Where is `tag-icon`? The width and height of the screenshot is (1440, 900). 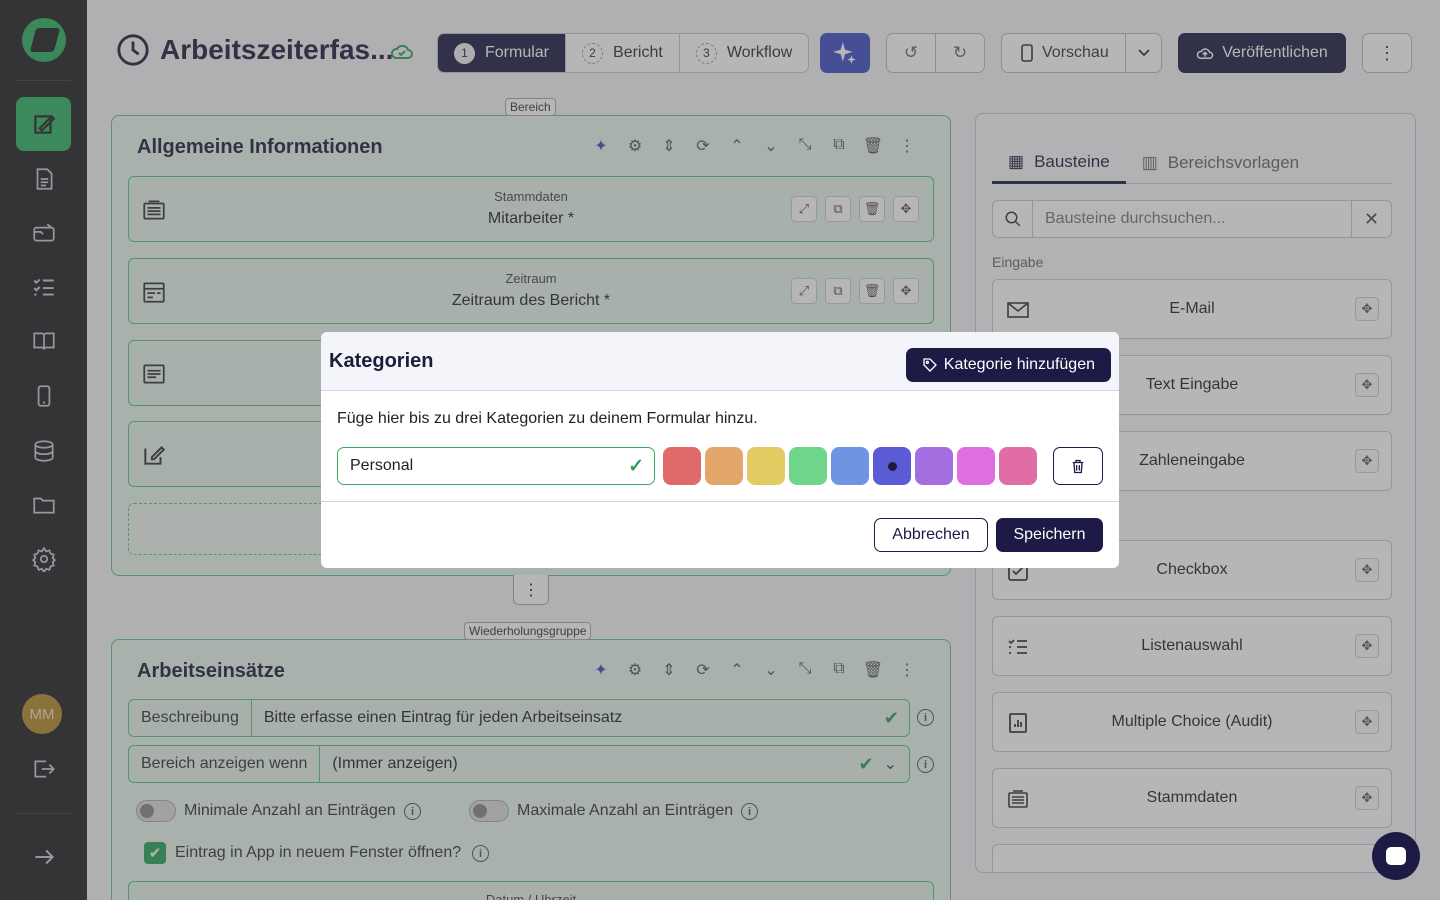
tag-icon is located at coordinates (930, 365).